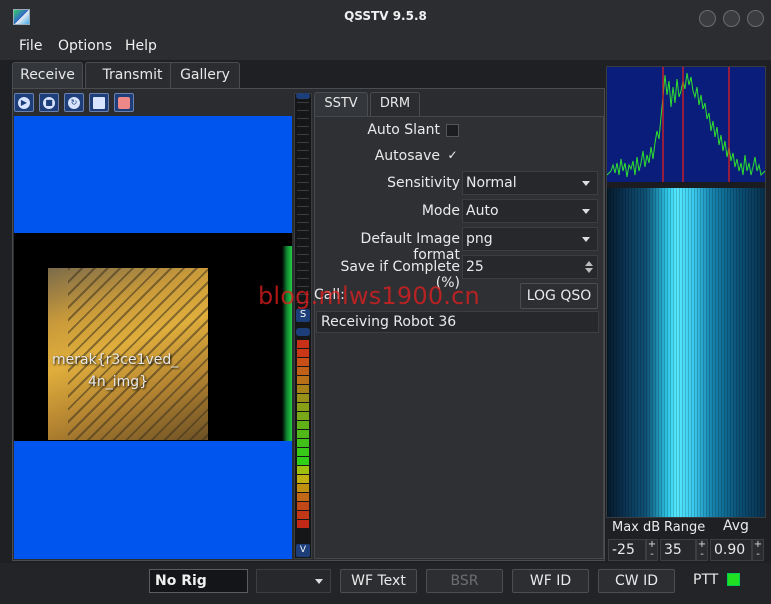 This screenshot has width=771, height=604. I want to click on mode-value: Auto, so click(482, 211).